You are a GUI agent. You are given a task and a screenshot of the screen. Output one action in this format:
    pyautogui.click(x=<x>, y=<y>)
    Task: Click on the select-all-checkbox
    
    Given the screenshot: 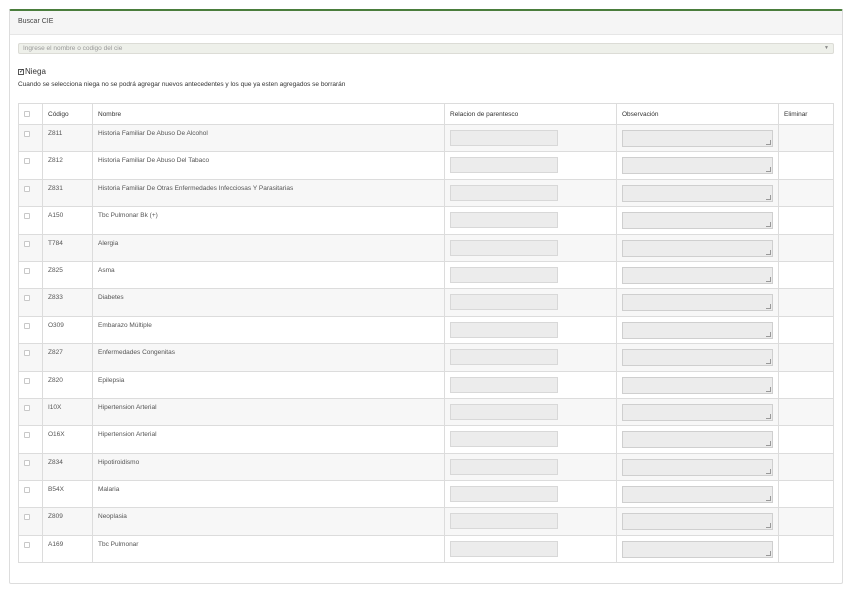 What is the action you would take?
    pyautogui.click(x=27, y=113)
    